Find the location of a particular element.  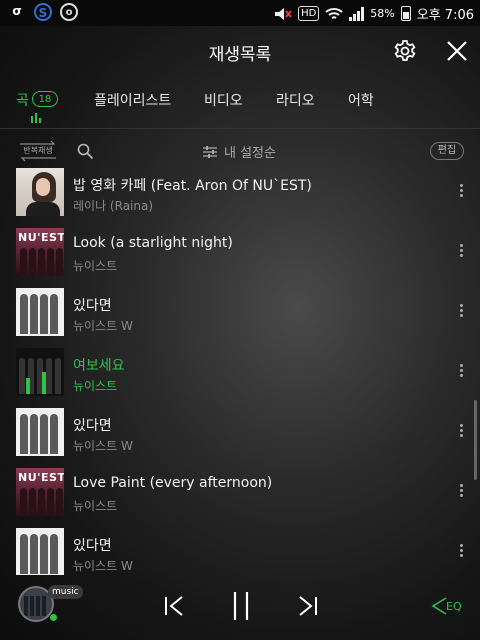

sort-sliders-icon is located at coordinates (210, 151).